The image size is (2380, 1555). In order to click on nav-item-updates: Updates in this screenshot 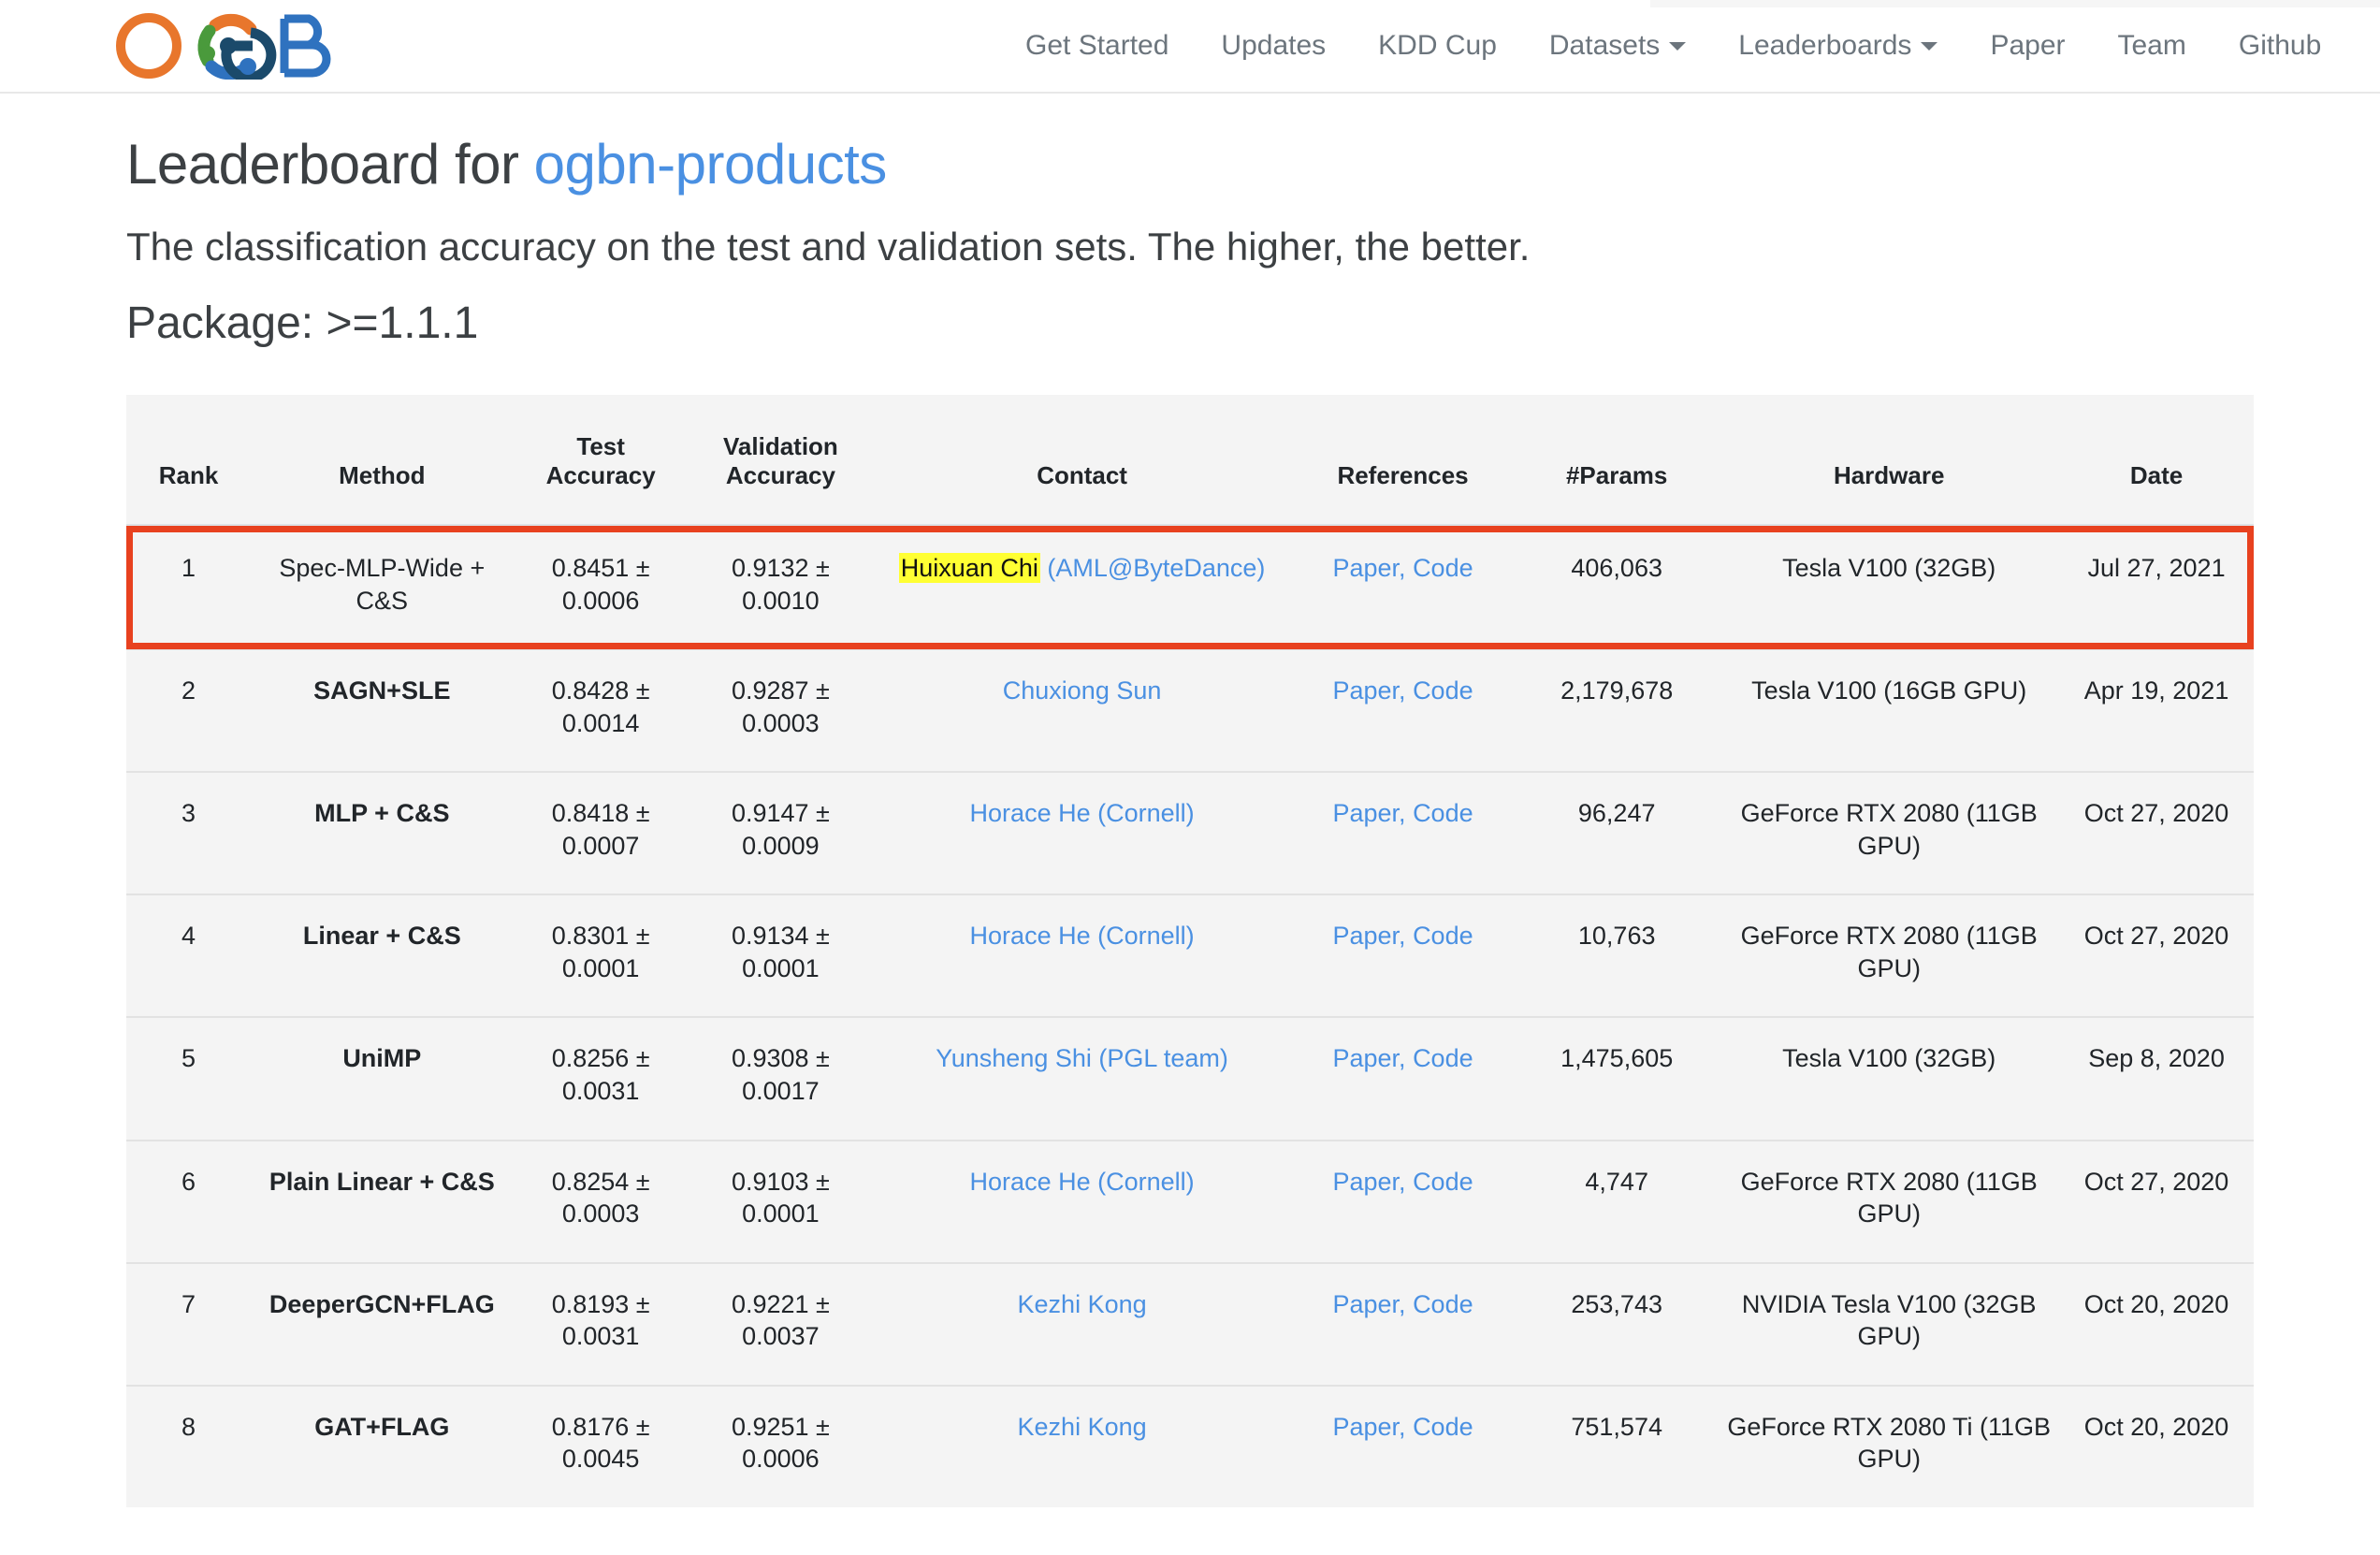, I will do `click(1273, 46)`.